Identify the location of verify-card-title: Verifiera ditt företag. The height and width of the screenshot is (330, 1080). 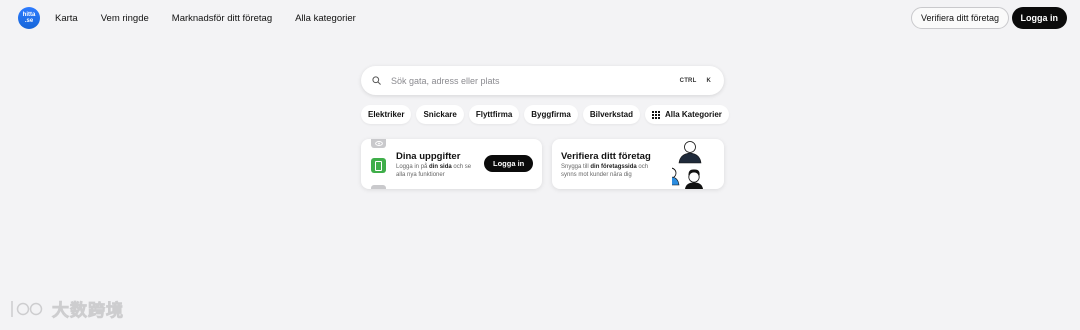
(606, 156).